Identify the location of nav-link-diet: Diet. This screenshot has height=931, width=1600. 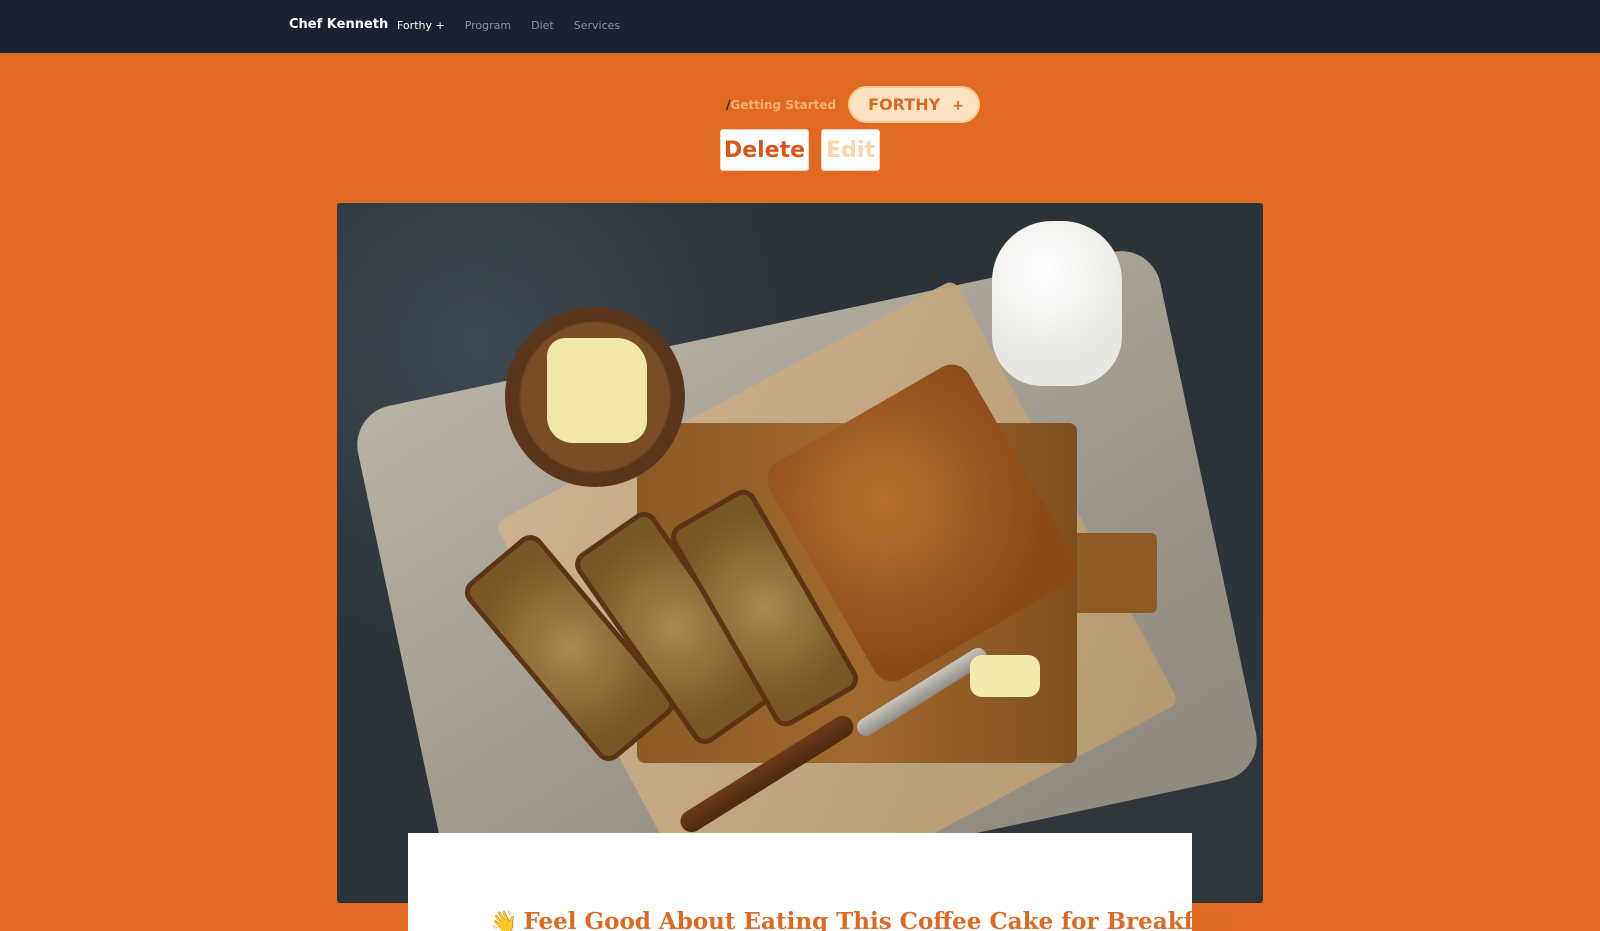
(542, 25).